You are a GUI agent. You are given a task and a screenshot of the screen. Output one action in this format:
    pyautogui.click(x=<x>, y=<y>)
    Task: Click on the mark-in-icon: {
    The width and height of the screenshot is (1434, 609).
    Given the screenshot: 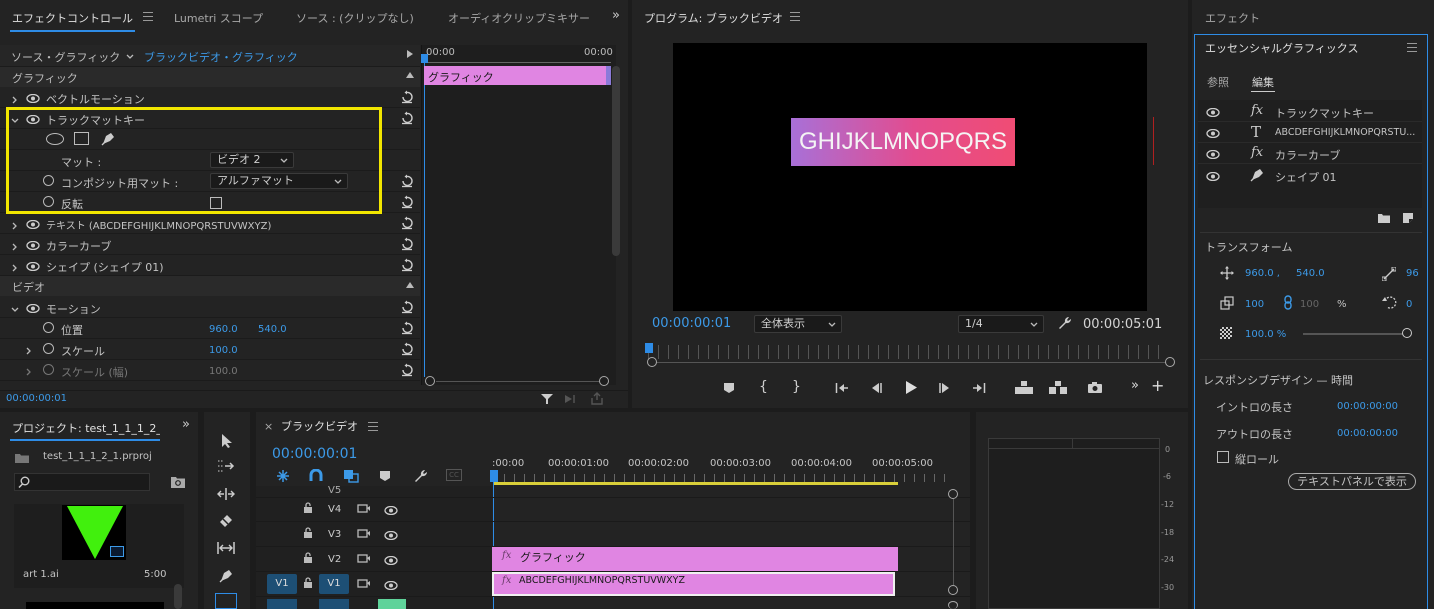 What is the action you would take?
    pyautogui.click(x=763, y=387)
    